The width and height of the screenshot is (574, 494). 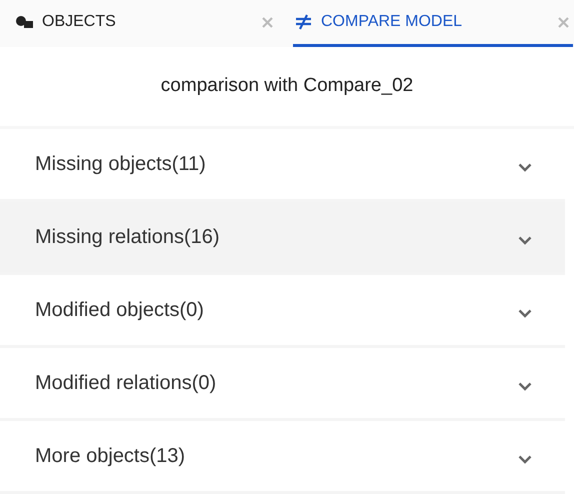 I want to click on objects-icon, so click(x=24, y=22).